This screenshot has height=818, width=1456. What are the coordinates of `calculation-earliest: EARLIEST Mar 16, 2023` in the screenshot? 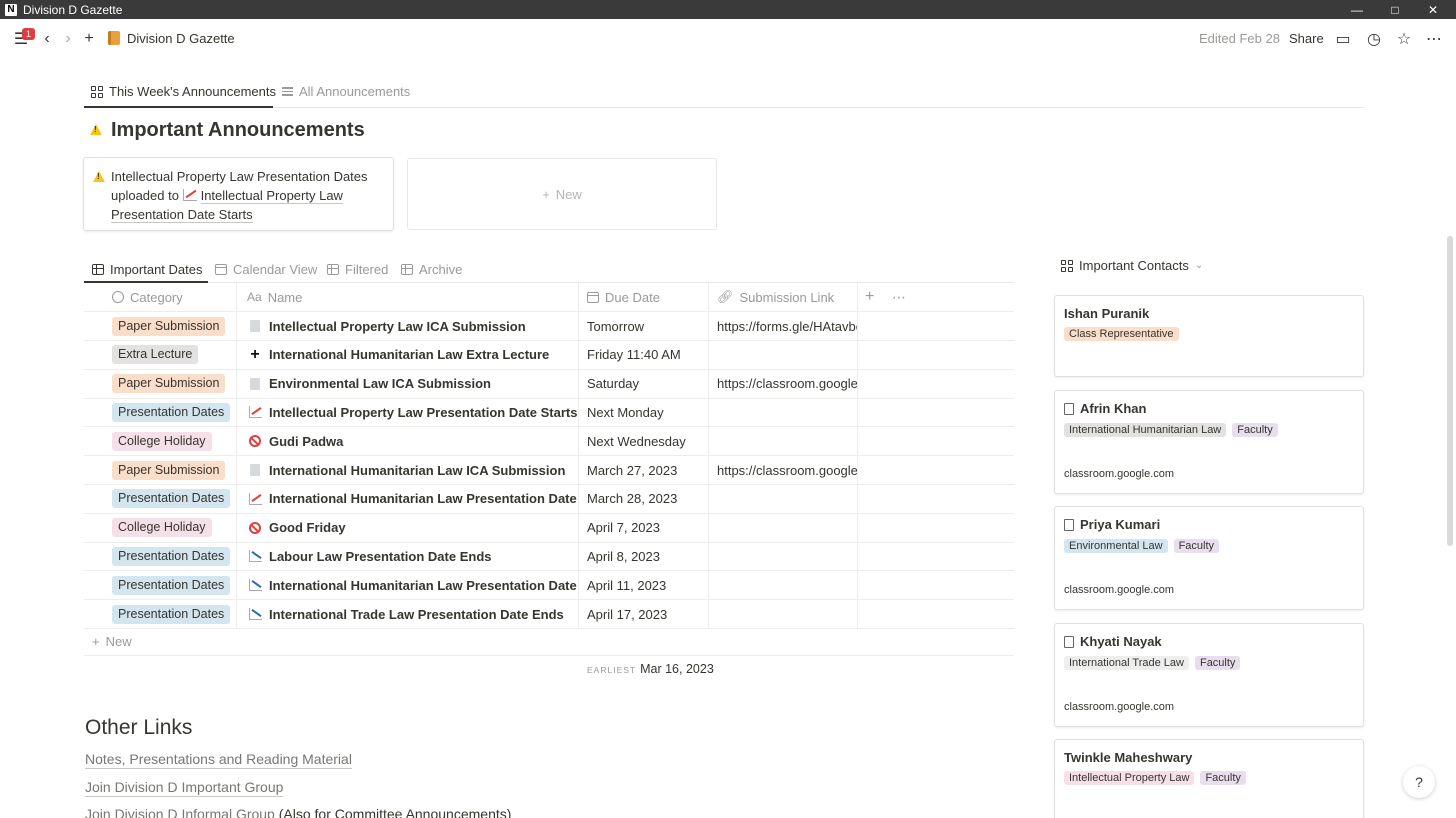 It's located at (650, 669).